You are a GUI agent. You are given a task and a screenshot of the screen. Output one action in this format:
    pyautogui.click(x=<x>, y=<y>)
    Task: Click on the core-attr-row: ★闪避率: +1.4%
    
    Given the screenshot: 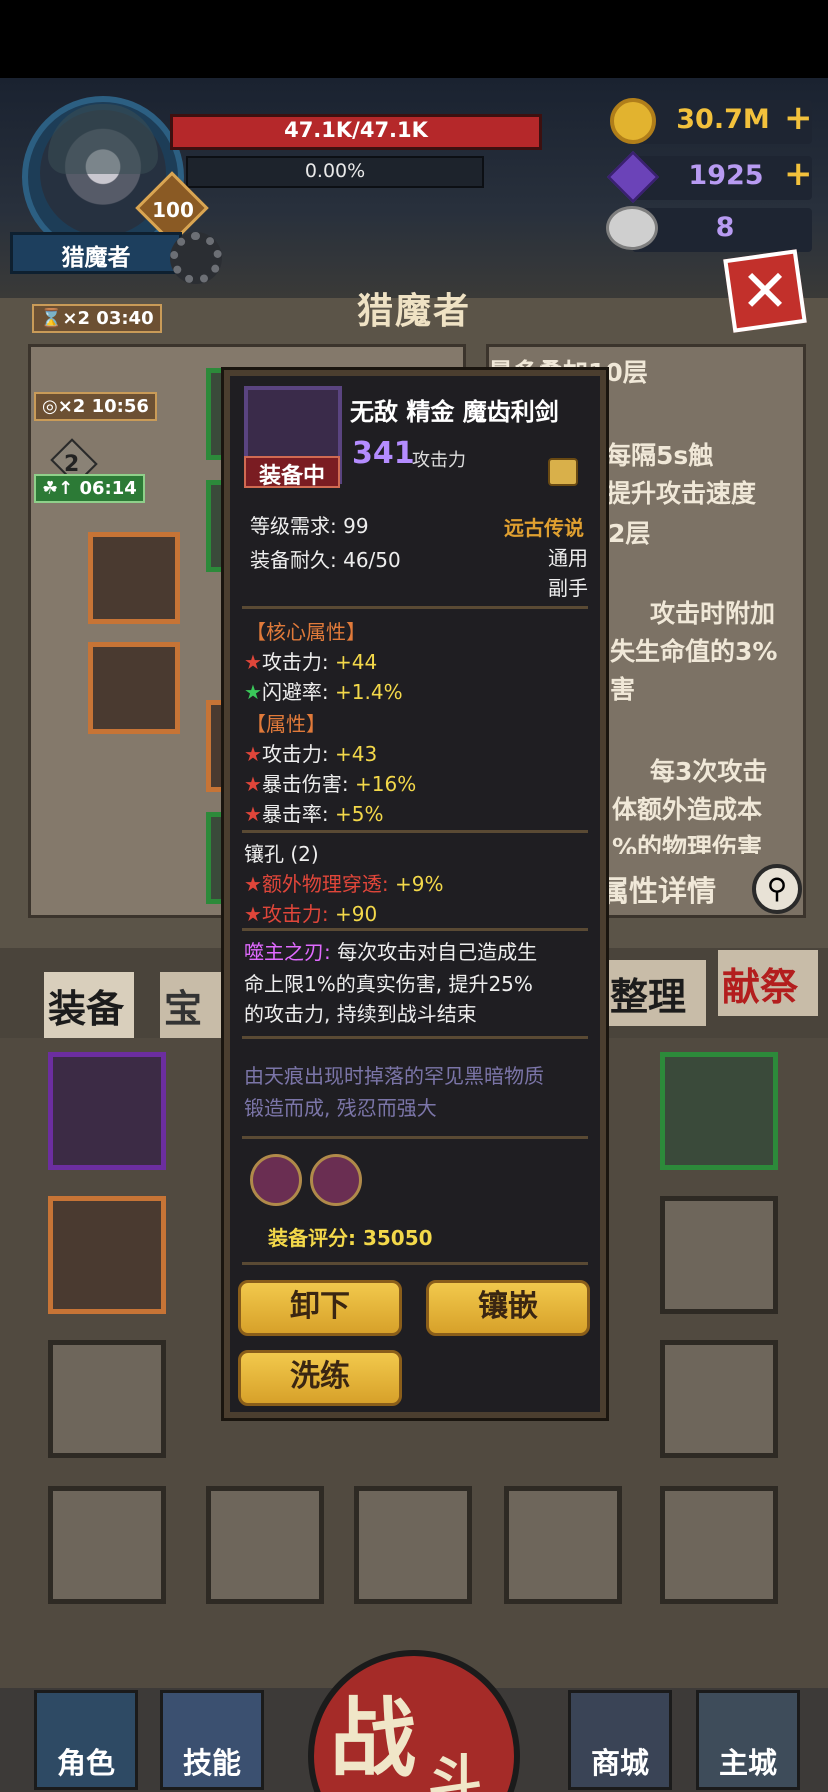 What is the action you would take?
    pyautogui.click(x=323, y=692)
    